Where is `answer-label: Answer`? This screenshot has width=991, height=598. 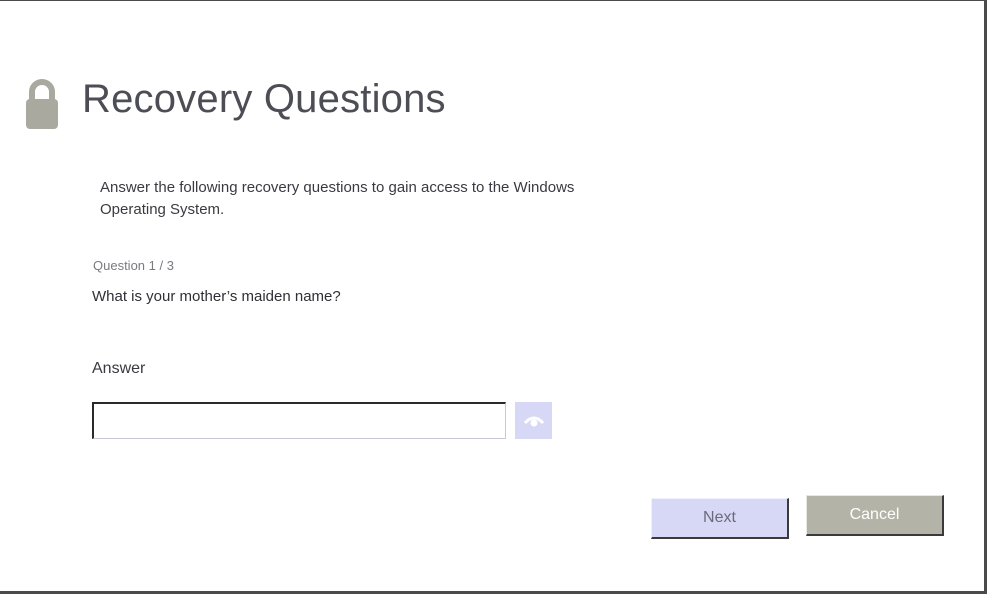
answer-label: Answer is located at coordinates (119, 368).